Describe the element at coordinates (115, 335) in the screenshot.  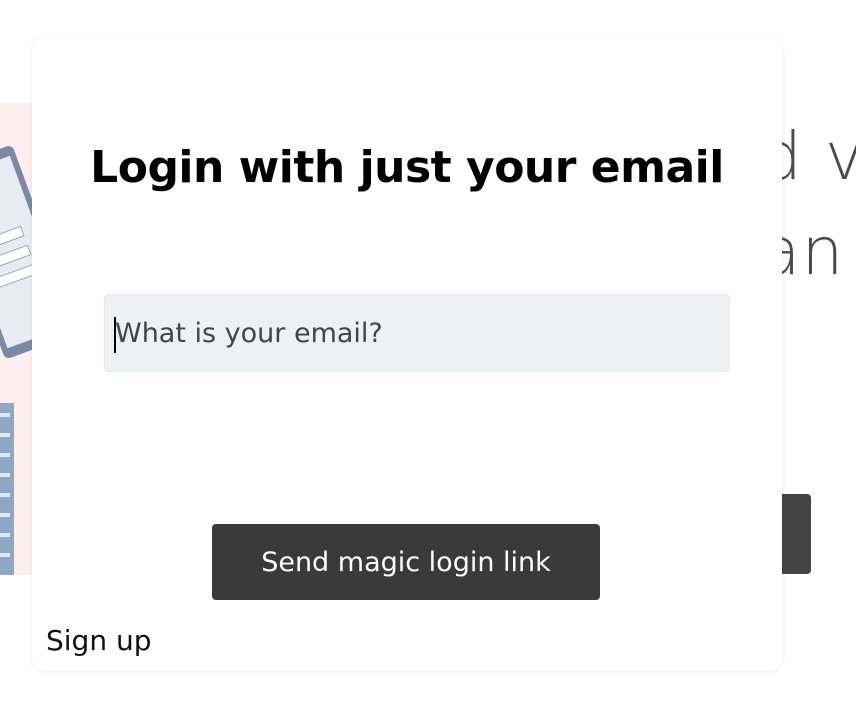
I see `text-cursor` at that location.